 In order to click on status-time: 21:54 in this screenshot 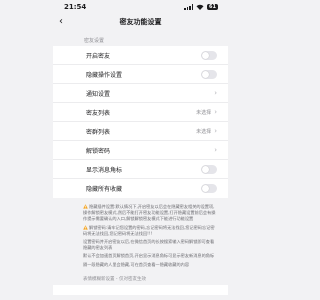, I will do `click(75, 7)`.